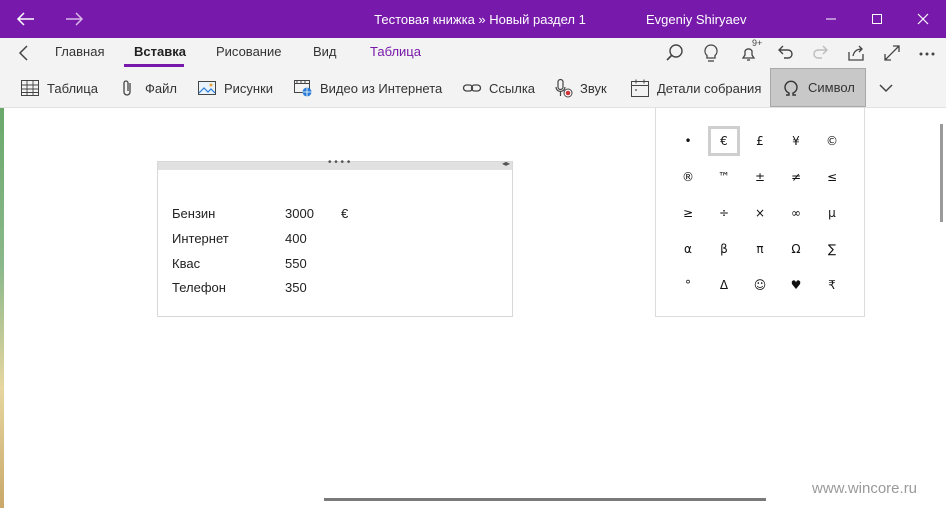 This screenshot has height=508, width=946. What do you see at coordinates (724, 285) in the screenshot?
I see `symbol-delta: Δ` at bounding box center [724, 285].